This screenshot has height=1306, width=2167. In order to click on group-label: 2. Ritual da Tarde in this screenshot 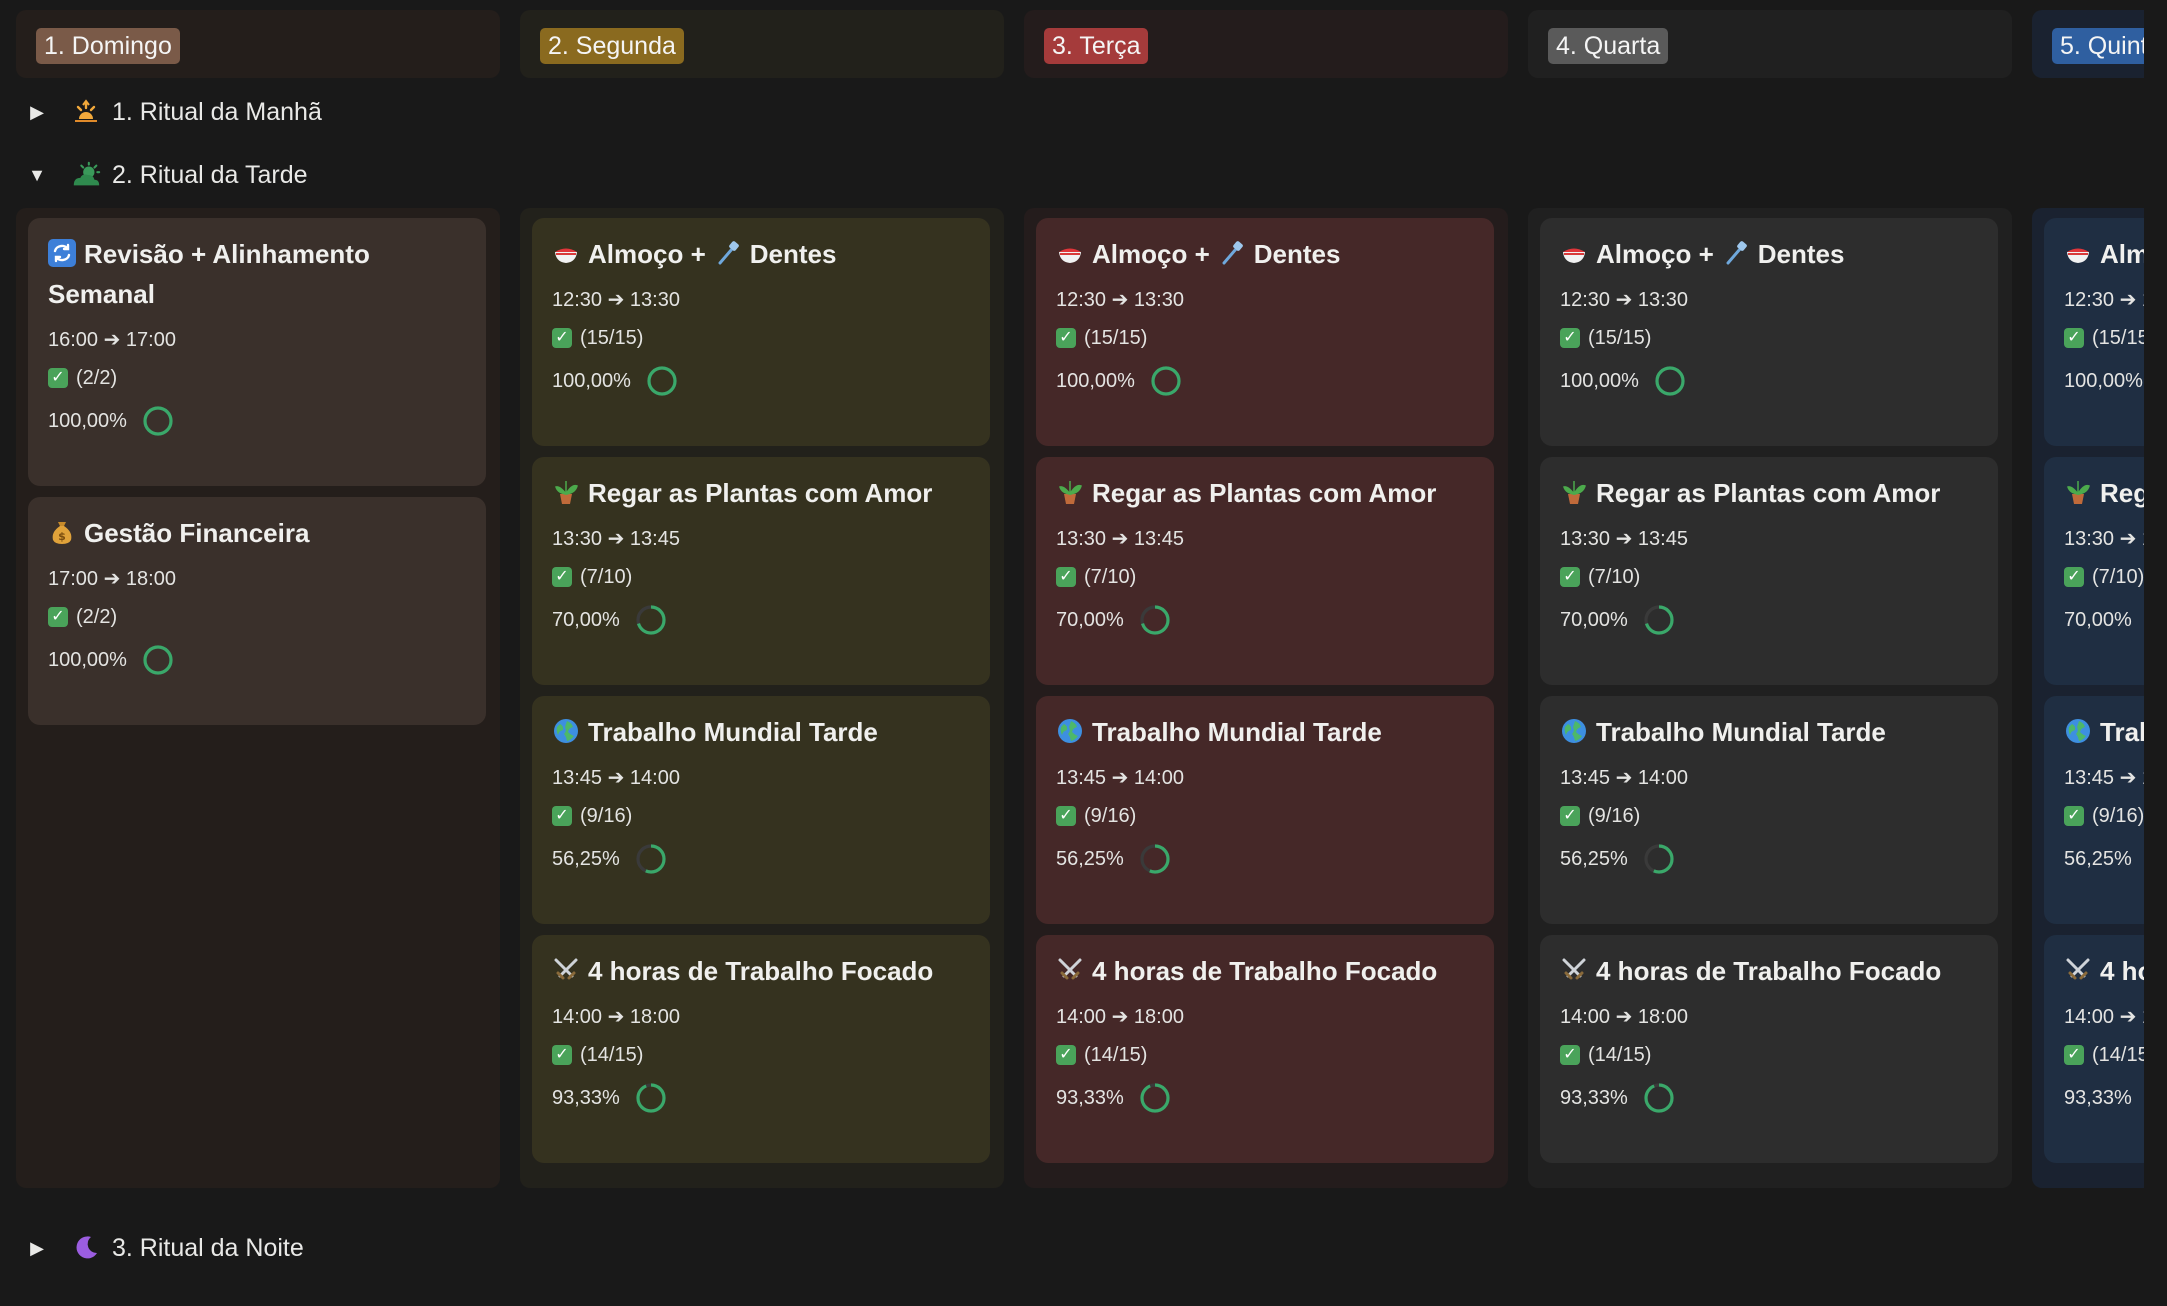, I will do `click(210, 174)`.